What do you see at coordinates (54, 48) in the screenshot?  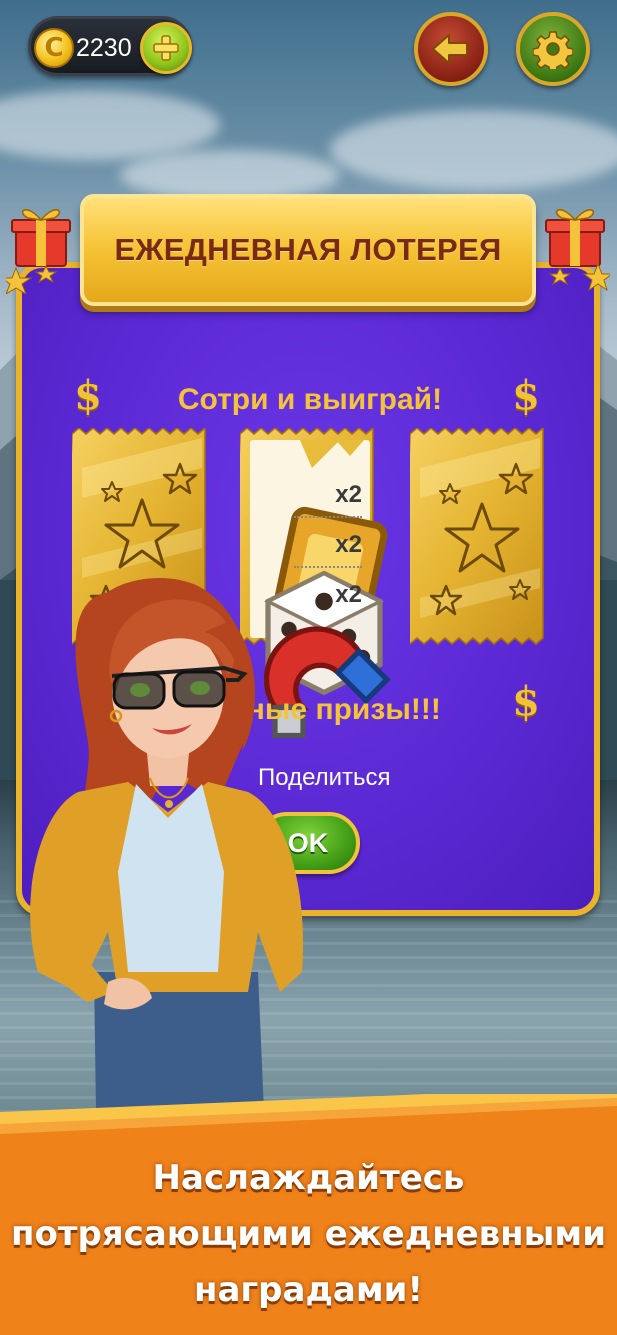 I see `coin-icon: C` at bounding box center [54, 48].